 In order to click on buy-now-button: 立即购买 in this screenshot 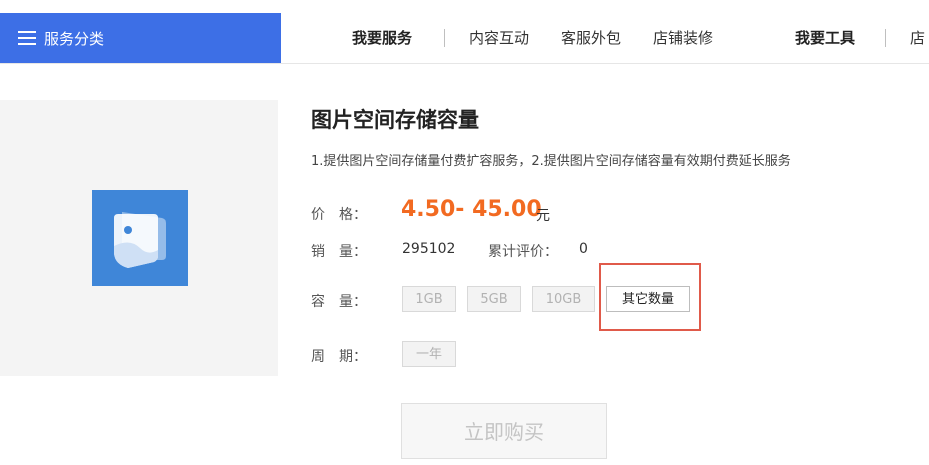, I will do `click(504, 431)`.